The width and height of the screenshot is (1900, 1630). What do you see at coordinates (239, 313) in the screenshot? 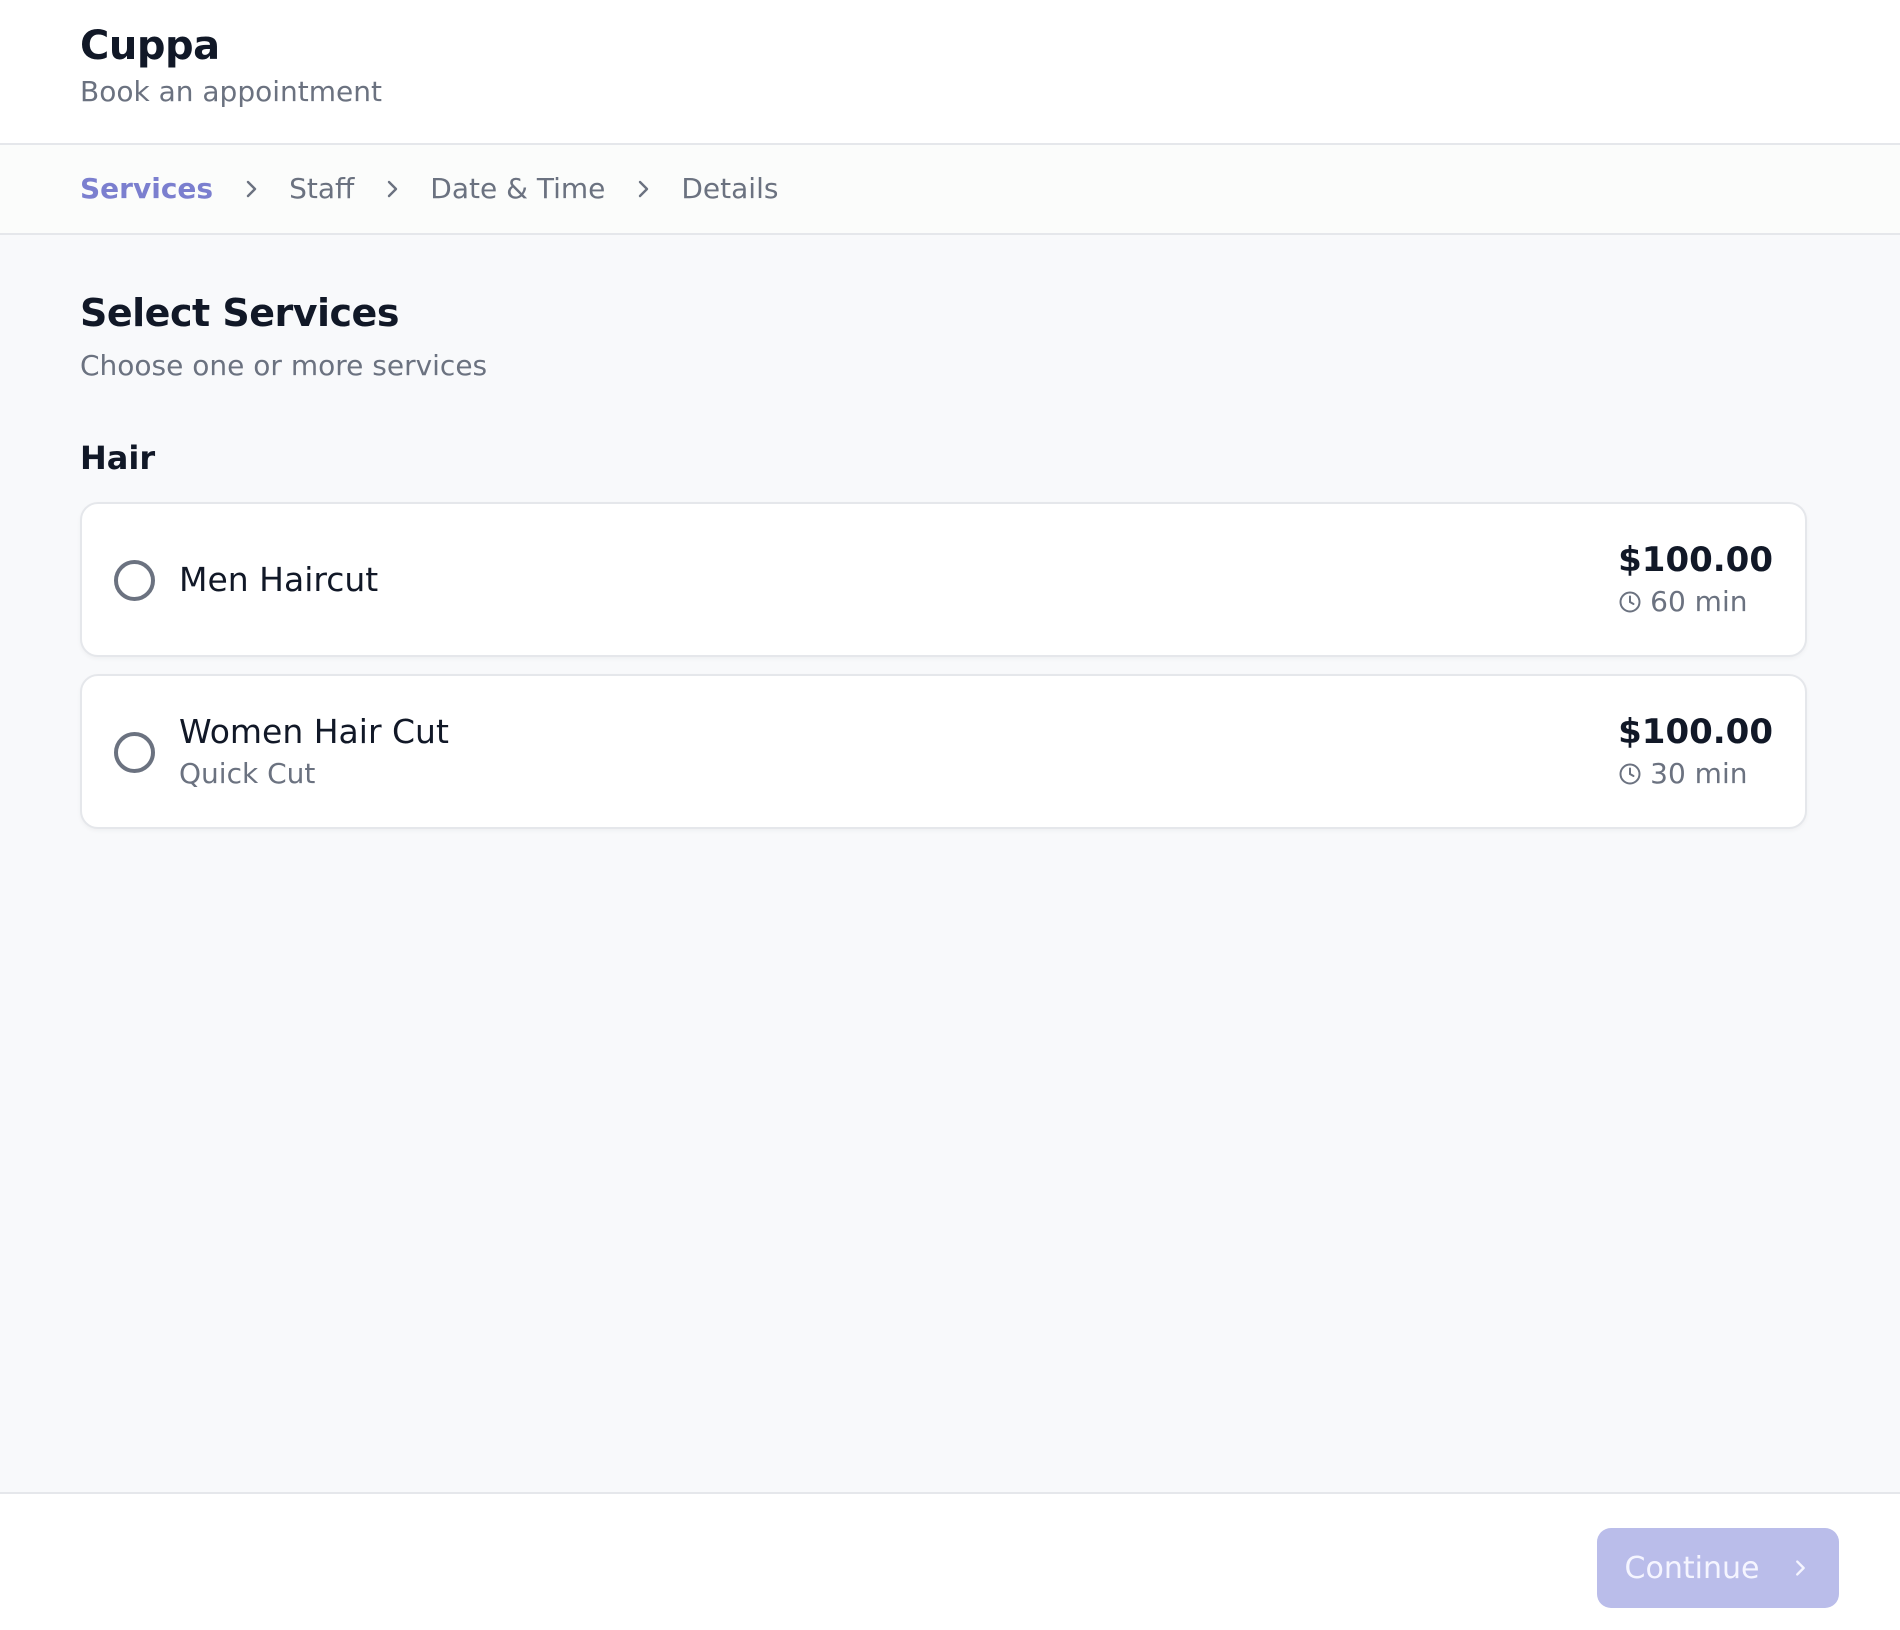
I see `page-title: Select Services` at bounding box center [239, 313].